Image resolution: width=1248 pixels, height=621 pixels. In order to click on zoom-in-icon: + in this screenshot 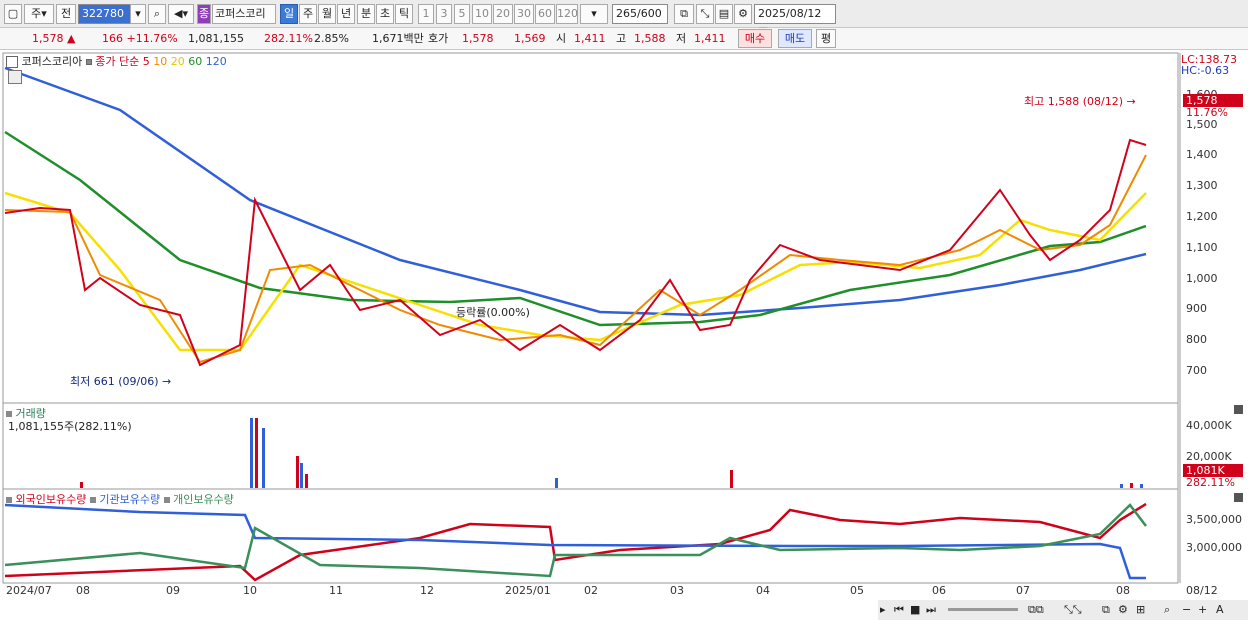, I will do `click(1202, 609)`.